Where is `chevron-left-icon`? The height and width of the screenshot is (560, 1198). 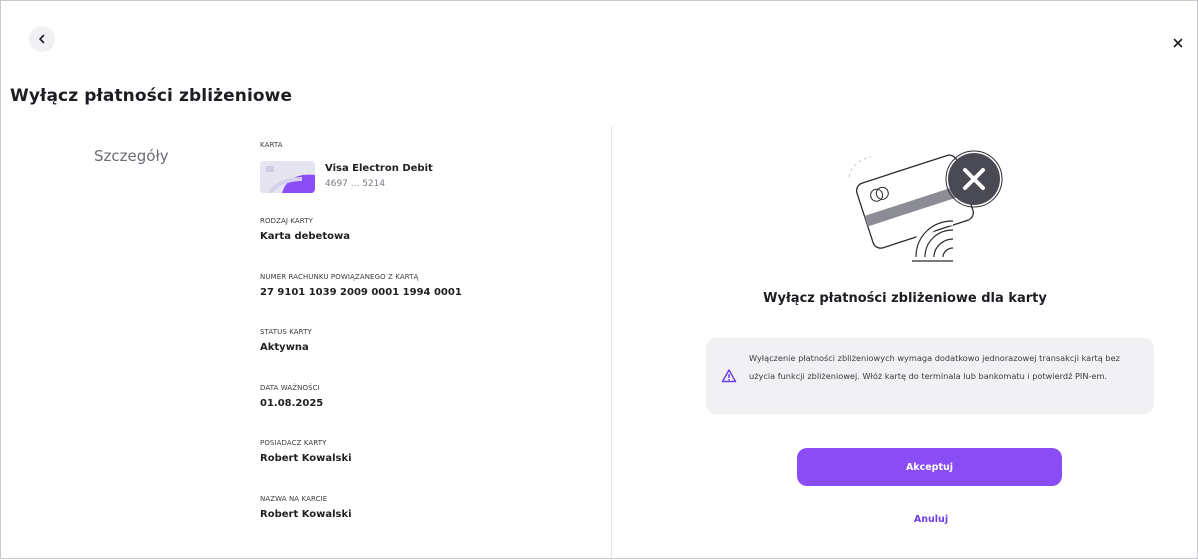 chevron-left-icon is located at coordinates (42, 39).